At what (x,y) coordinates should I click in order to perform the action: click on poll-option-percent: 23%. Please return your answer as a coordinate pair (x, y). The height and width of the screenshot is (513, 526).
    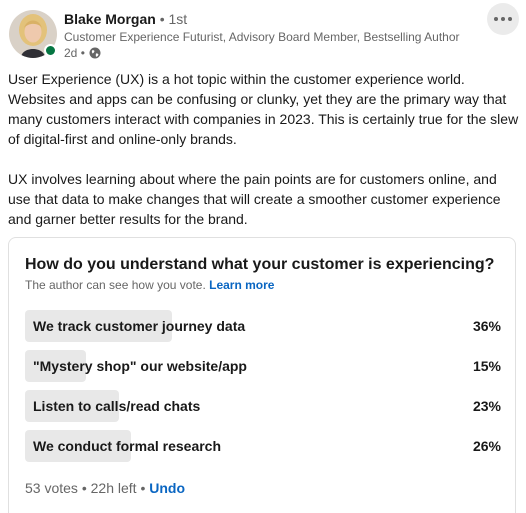
    Looking at the image, I should click on (486, 406).